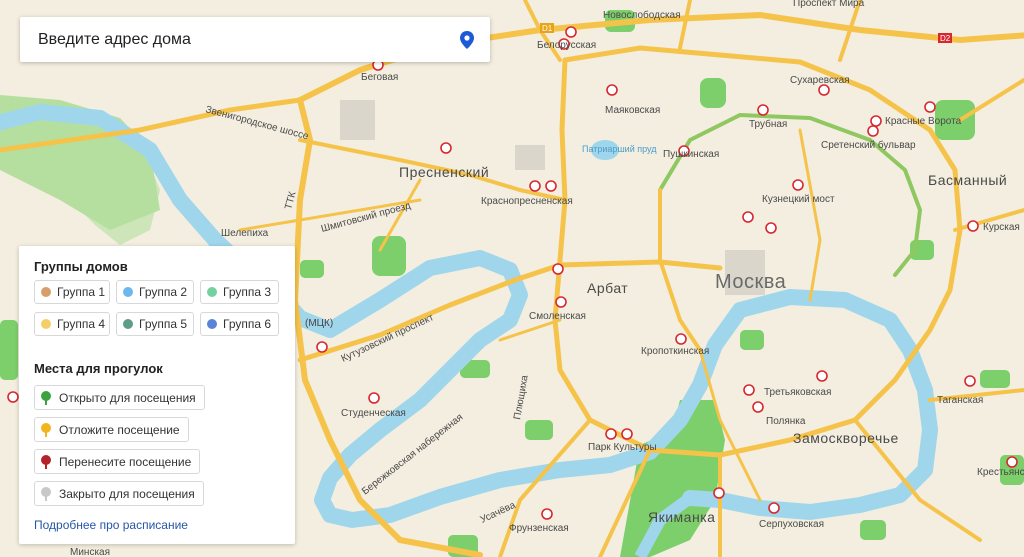  What do you see at coordinates (622, 447) in the screenshot?
I see `station-label: Парк Культуры` at bounding box center [622, 447].